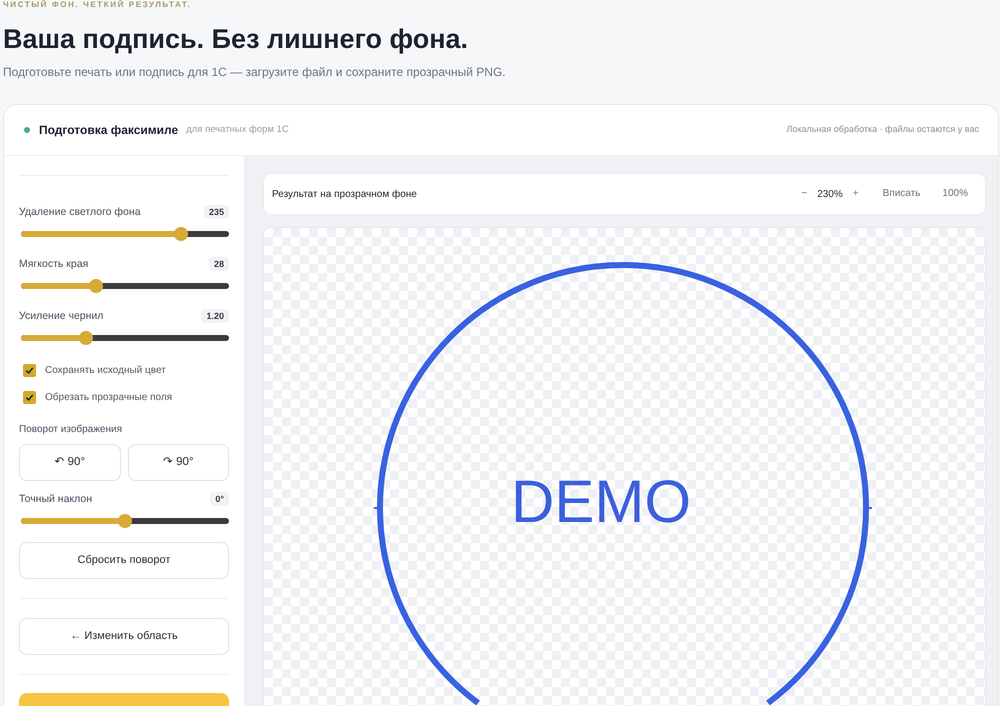 Image resolution: width=1000 pixels, height=706 pixels. What do you see at coordinates (55, 499) in the screenshot?
I see `slider-label: Точный наклон` at bounding box center [55, 499].